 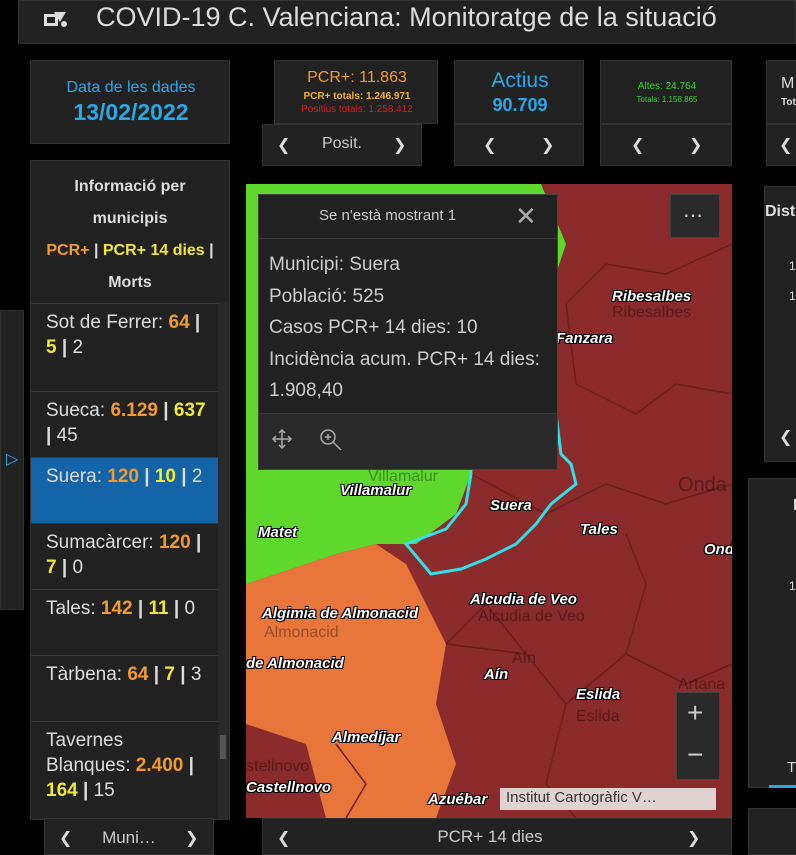 What do you see at coordinates (104, 790) in the screenshot?
I see `item-morts: 15` at bounding box center [104, 790].